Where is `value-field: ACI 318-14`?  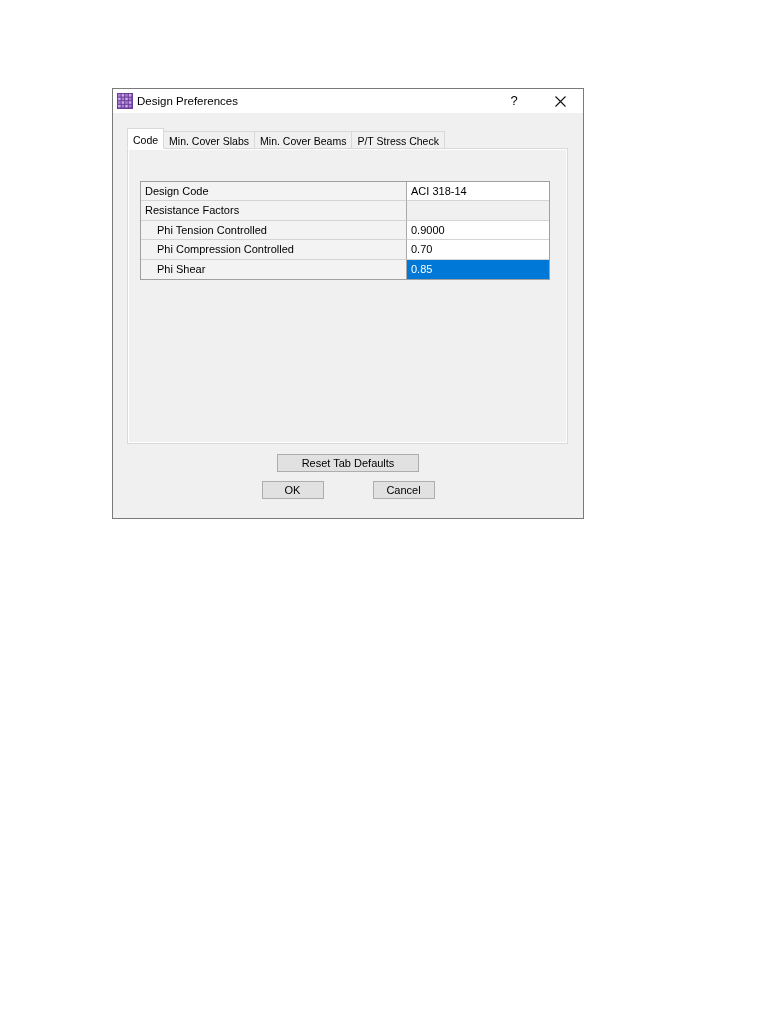 value-field: ACI 318-14 is located at coordinates (477, 192).